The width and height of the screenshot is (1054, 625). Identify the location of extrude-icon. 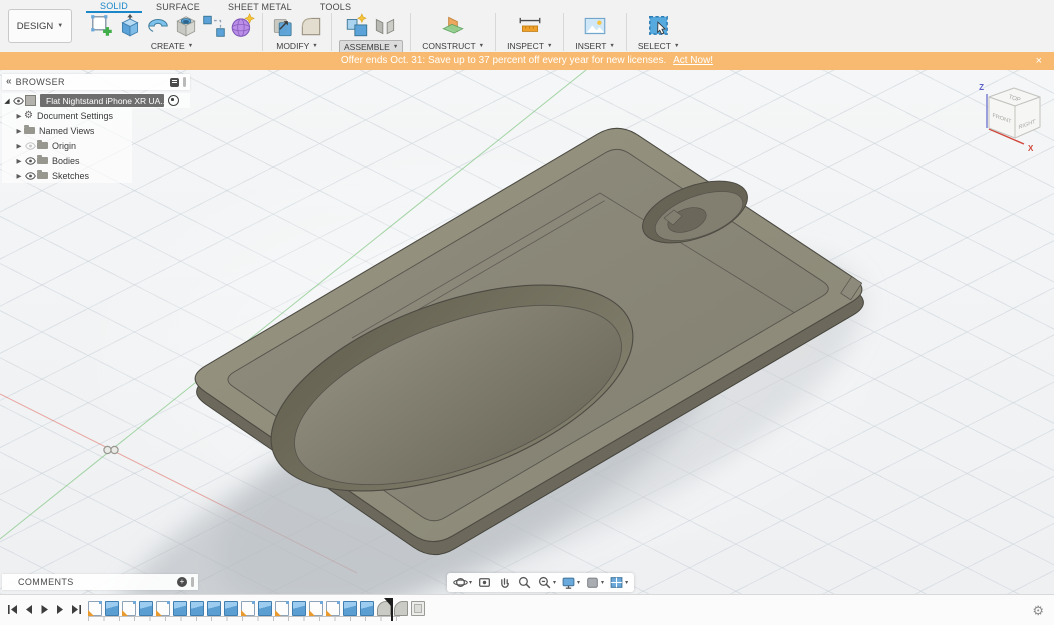
(130, 26).